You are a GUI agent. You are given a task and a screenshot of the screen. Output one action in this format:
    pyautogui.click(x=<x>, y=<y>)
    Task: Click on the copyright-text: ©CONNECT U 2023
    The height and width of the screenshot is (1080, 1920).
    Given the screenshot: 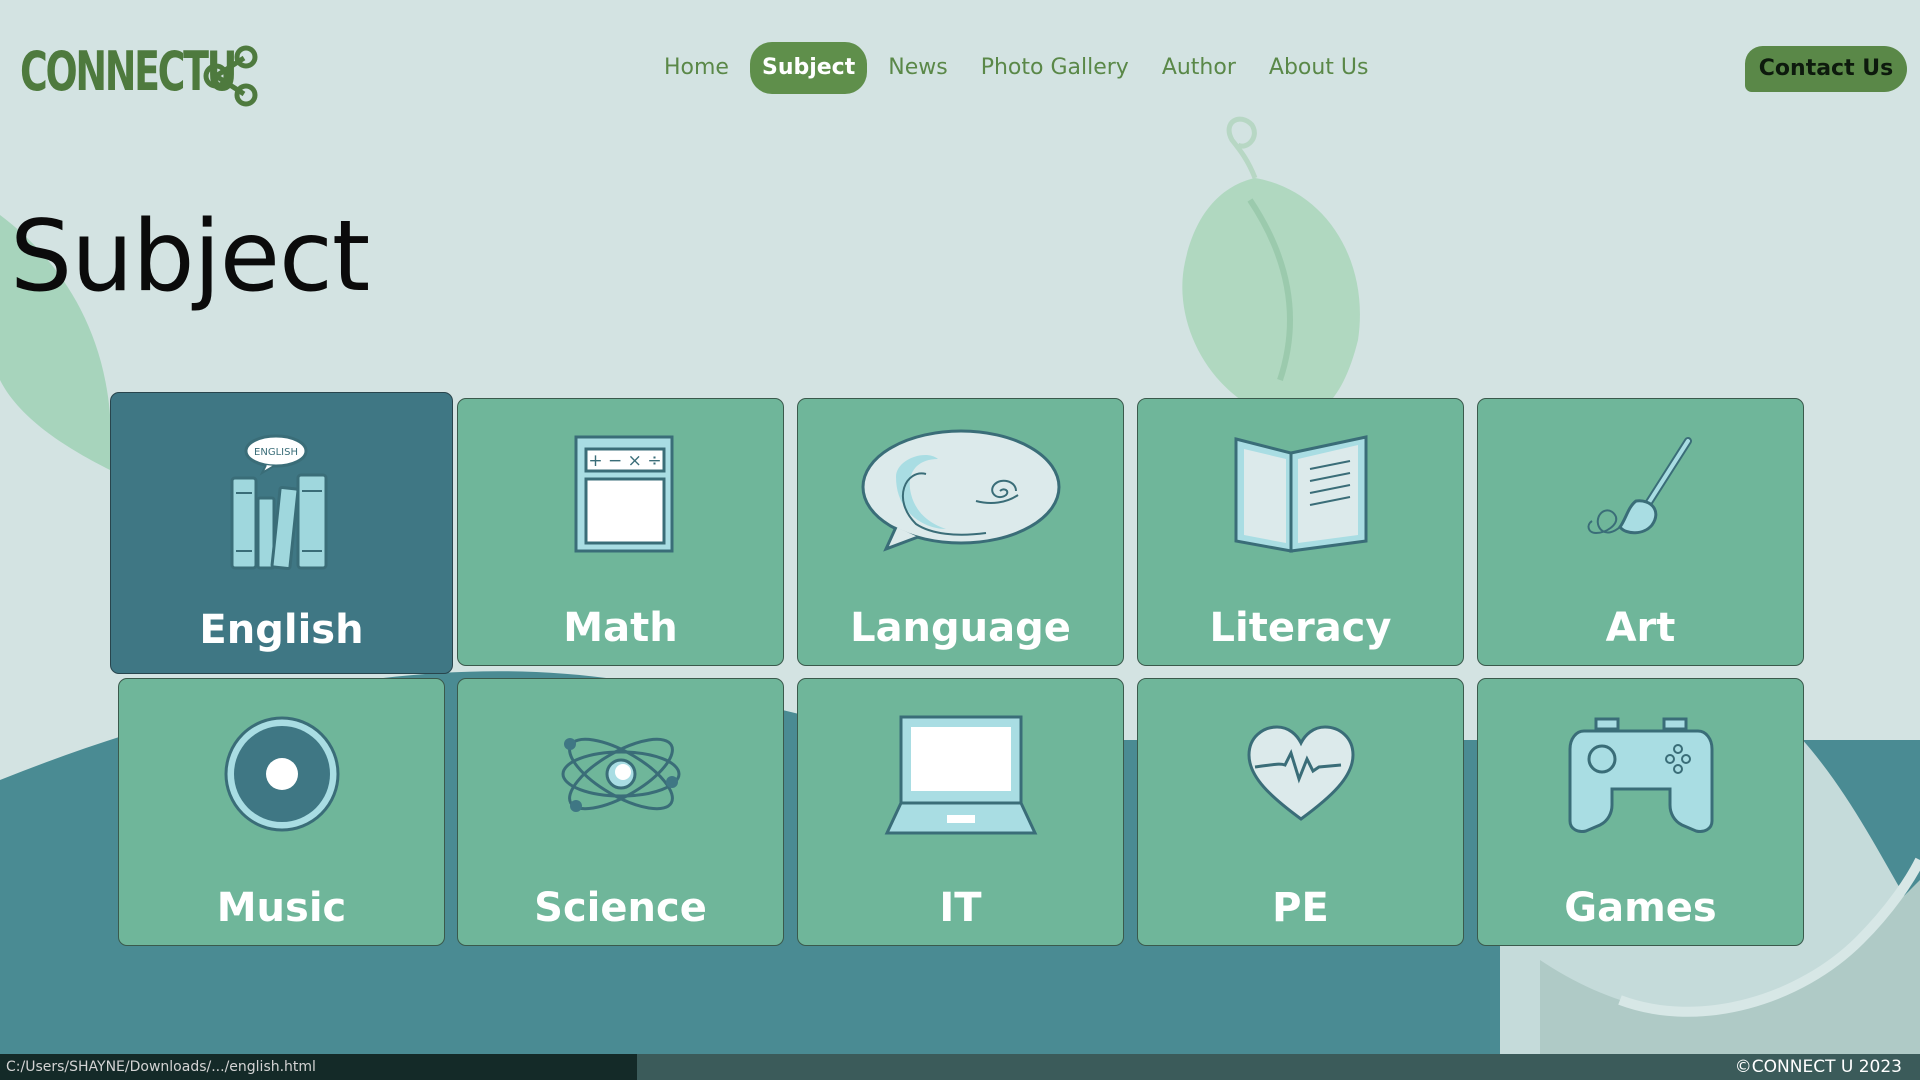 What is the action you would take?
    pyautogui.click(x=1818, y=1067)
    